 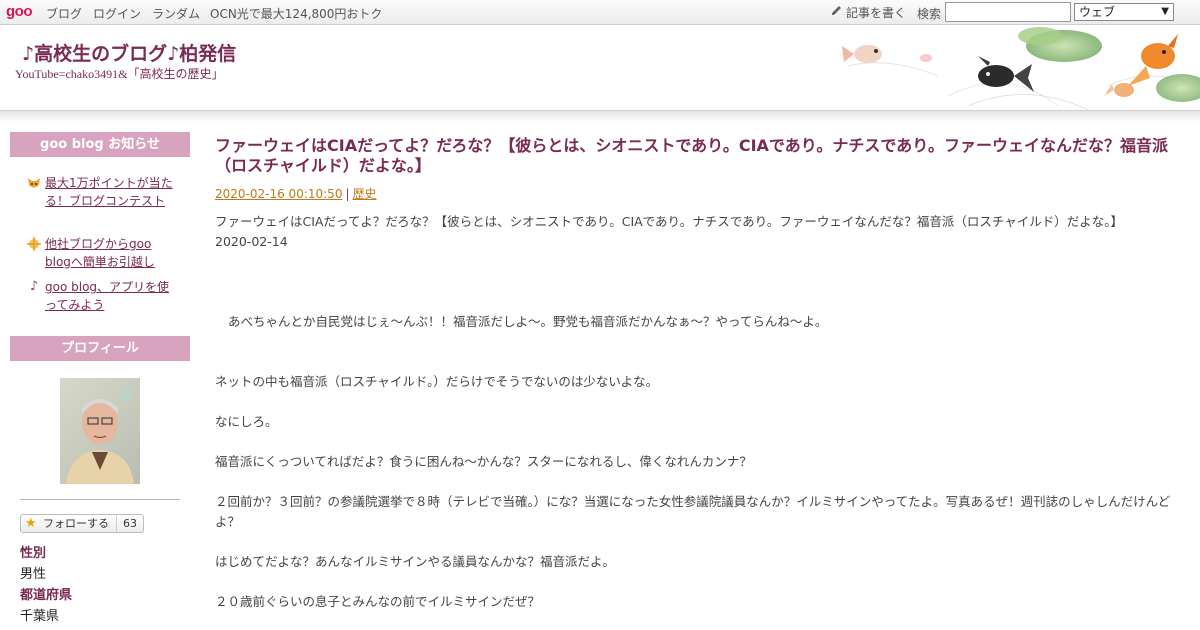 I want to click on search-label: 検索, so click(x=929, y=14).